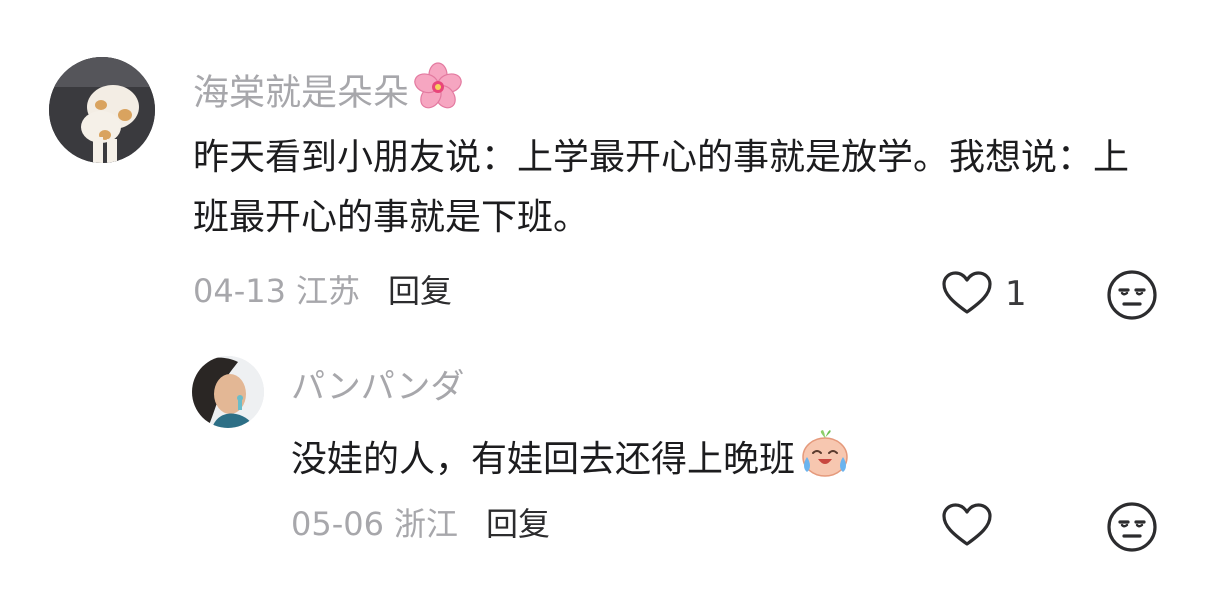 The height and width of the screenshot is (611, 1206). I want to click on reply-location: 浙江, so click(425, 524).